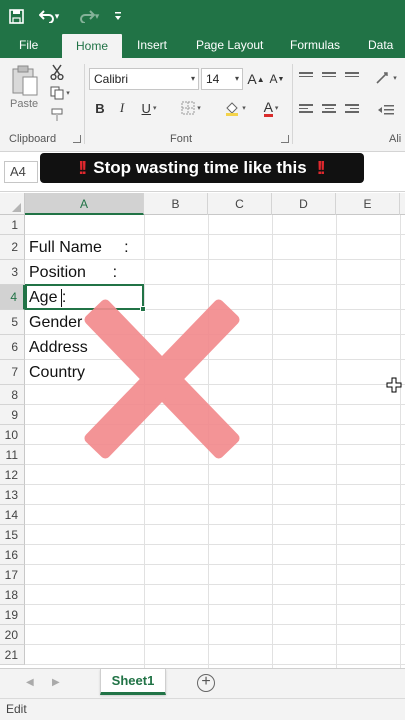  Describe the element at coordinates (199, 108) in the screenshot. I see `borders-dropdown-icon: ▾` at that location.